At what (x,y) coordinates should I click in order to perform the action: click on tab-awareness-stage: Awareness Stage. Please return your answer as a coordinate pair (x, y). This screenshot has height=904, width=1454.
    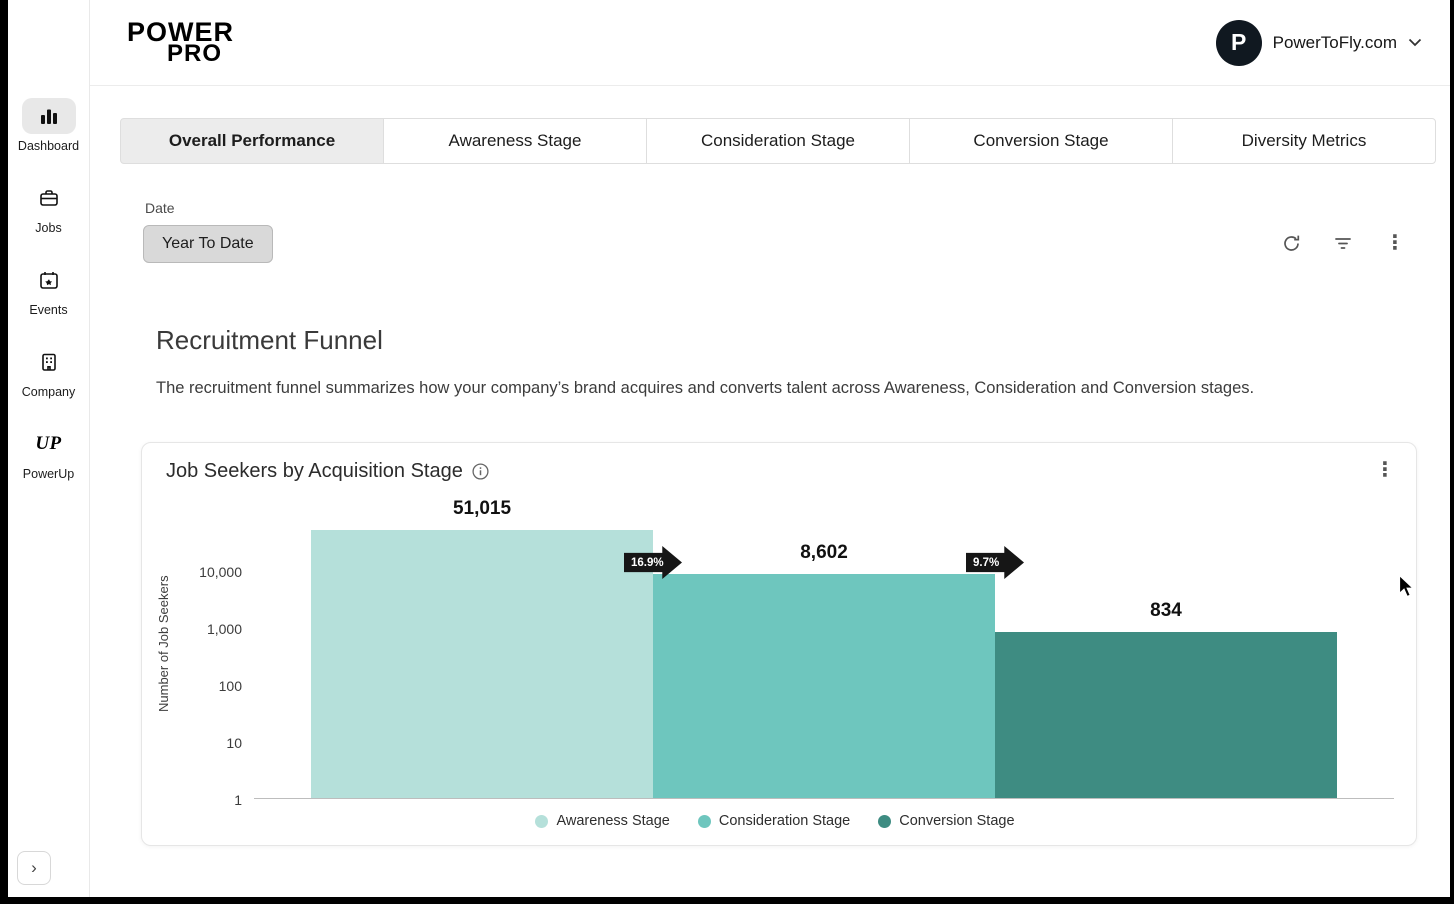
    Looking at the image, I should click on (515, 141).